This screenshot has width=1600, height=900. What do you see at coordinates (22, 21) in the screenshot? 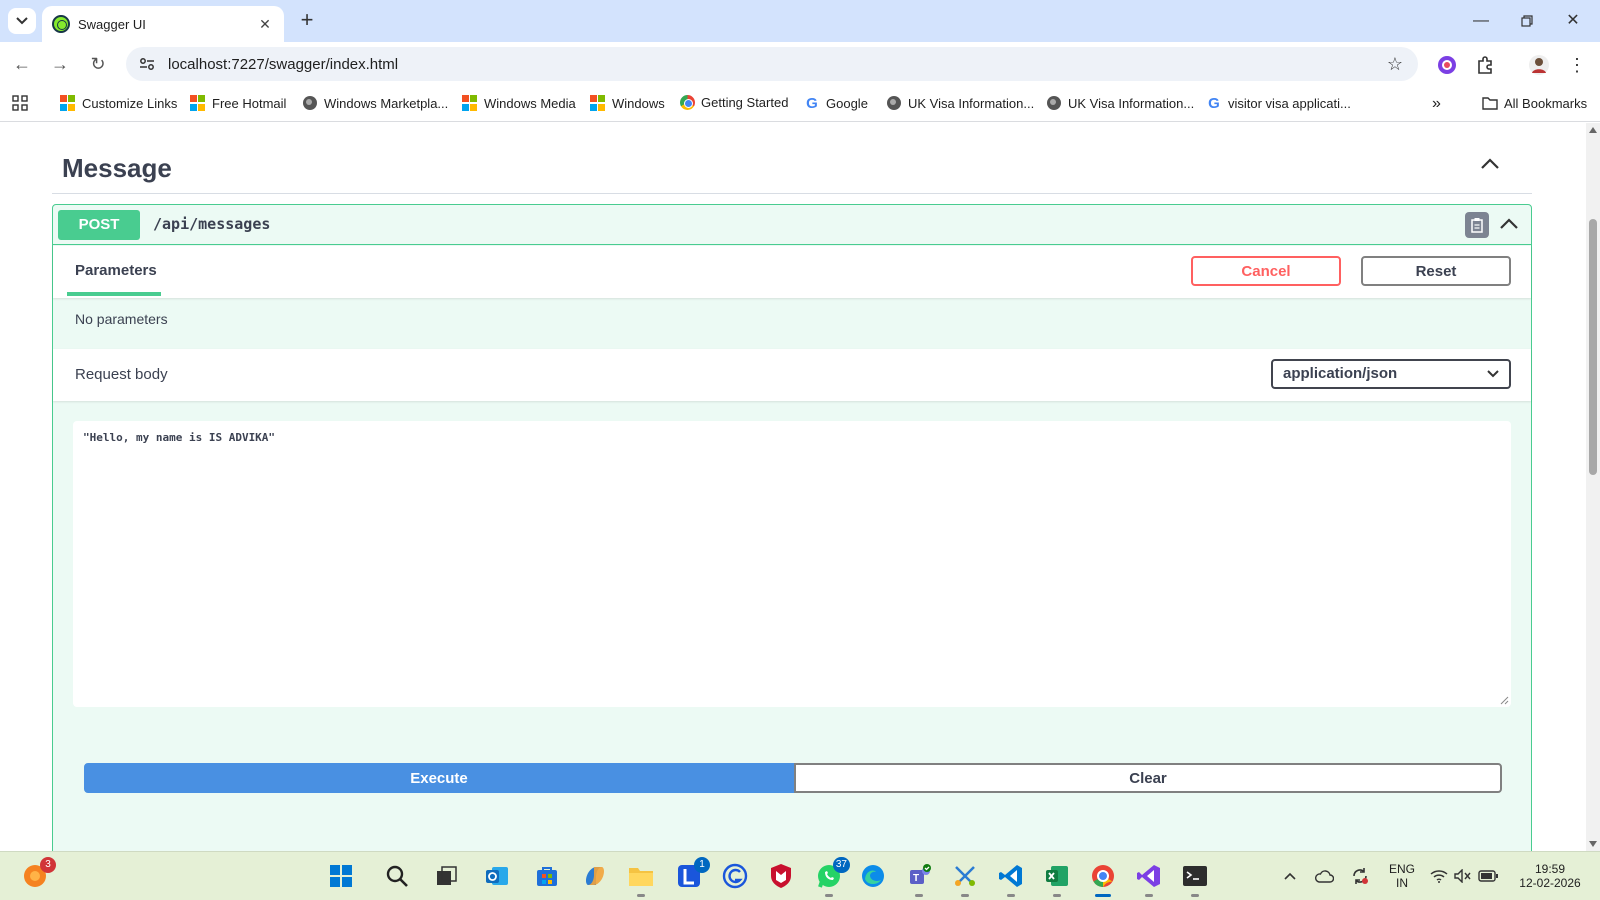
I see `tab-search-button` at bounding box center [22, 21].